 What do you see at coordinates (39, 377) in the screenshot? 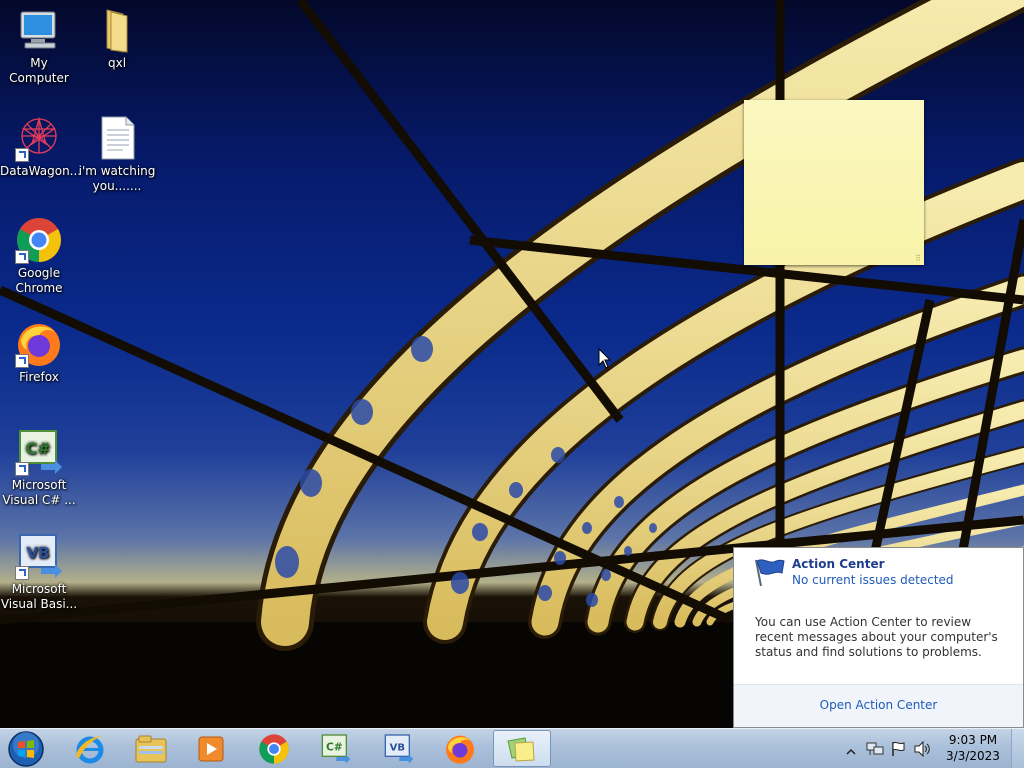
I see `desktop-icon-label: Firefox` at bounding box center [39, 377].